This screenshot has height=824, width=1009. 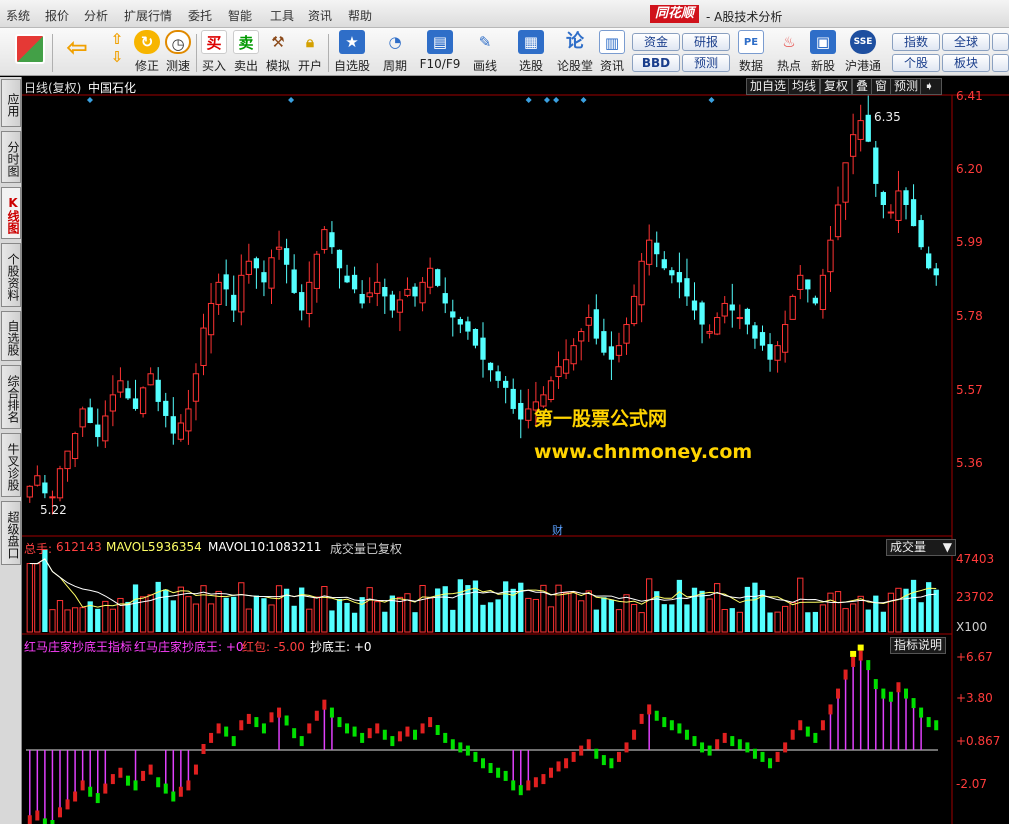 I want to click on menu-quote: 报价, so click(x=57, y=15).